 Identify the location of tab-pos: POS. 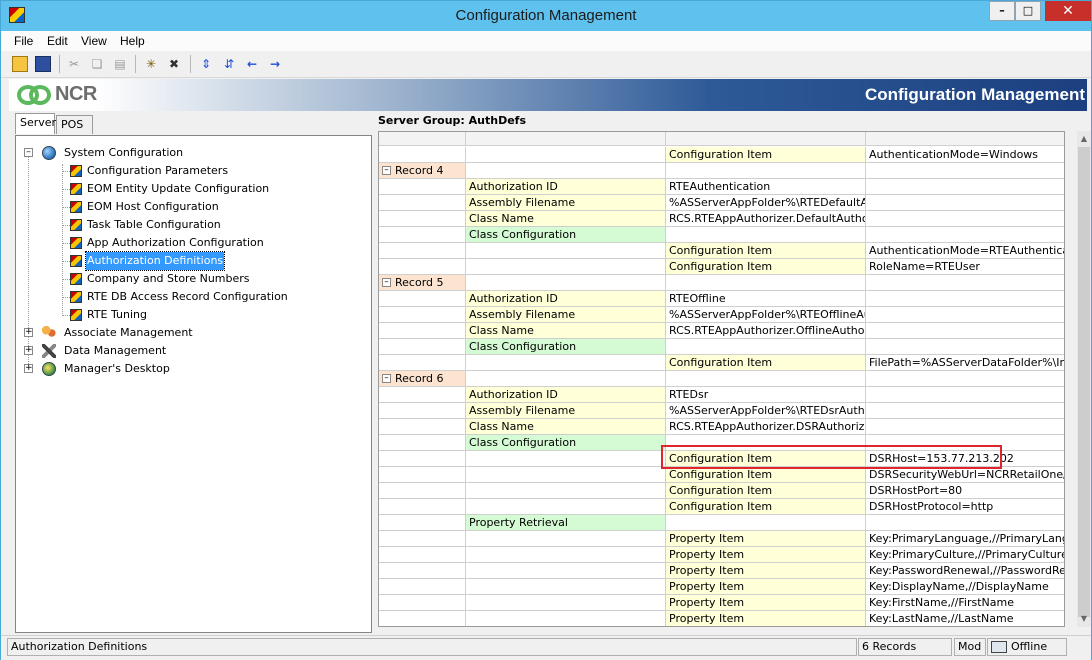
(74, 124).